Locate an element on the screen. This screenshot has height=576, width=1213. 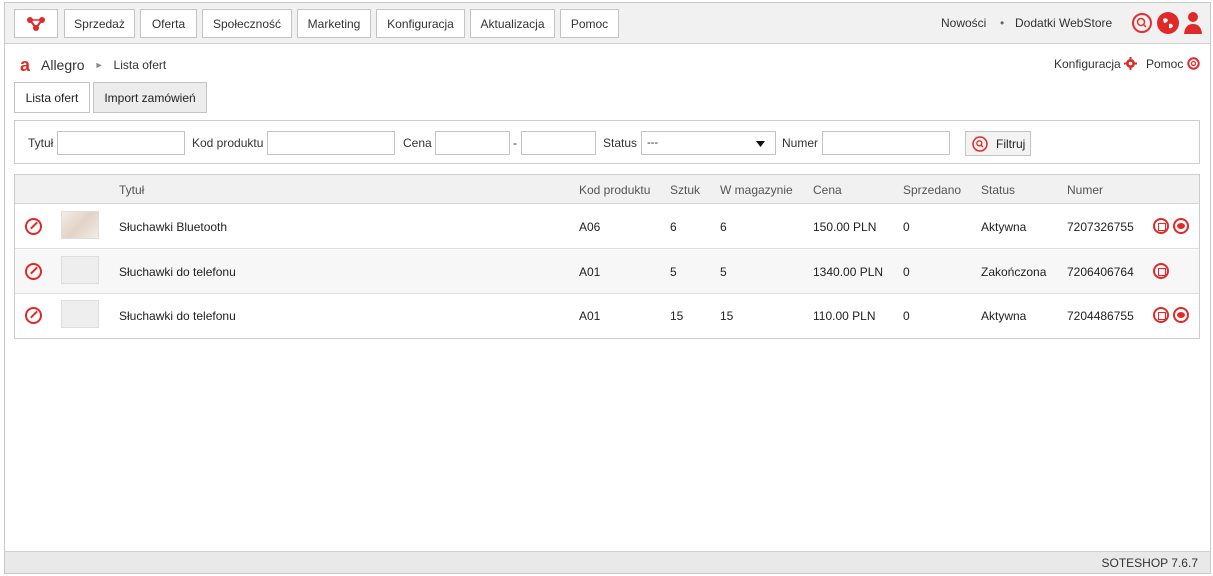
nav-aktualizacja: Aktualizacja is located at coordinates (512, 23).